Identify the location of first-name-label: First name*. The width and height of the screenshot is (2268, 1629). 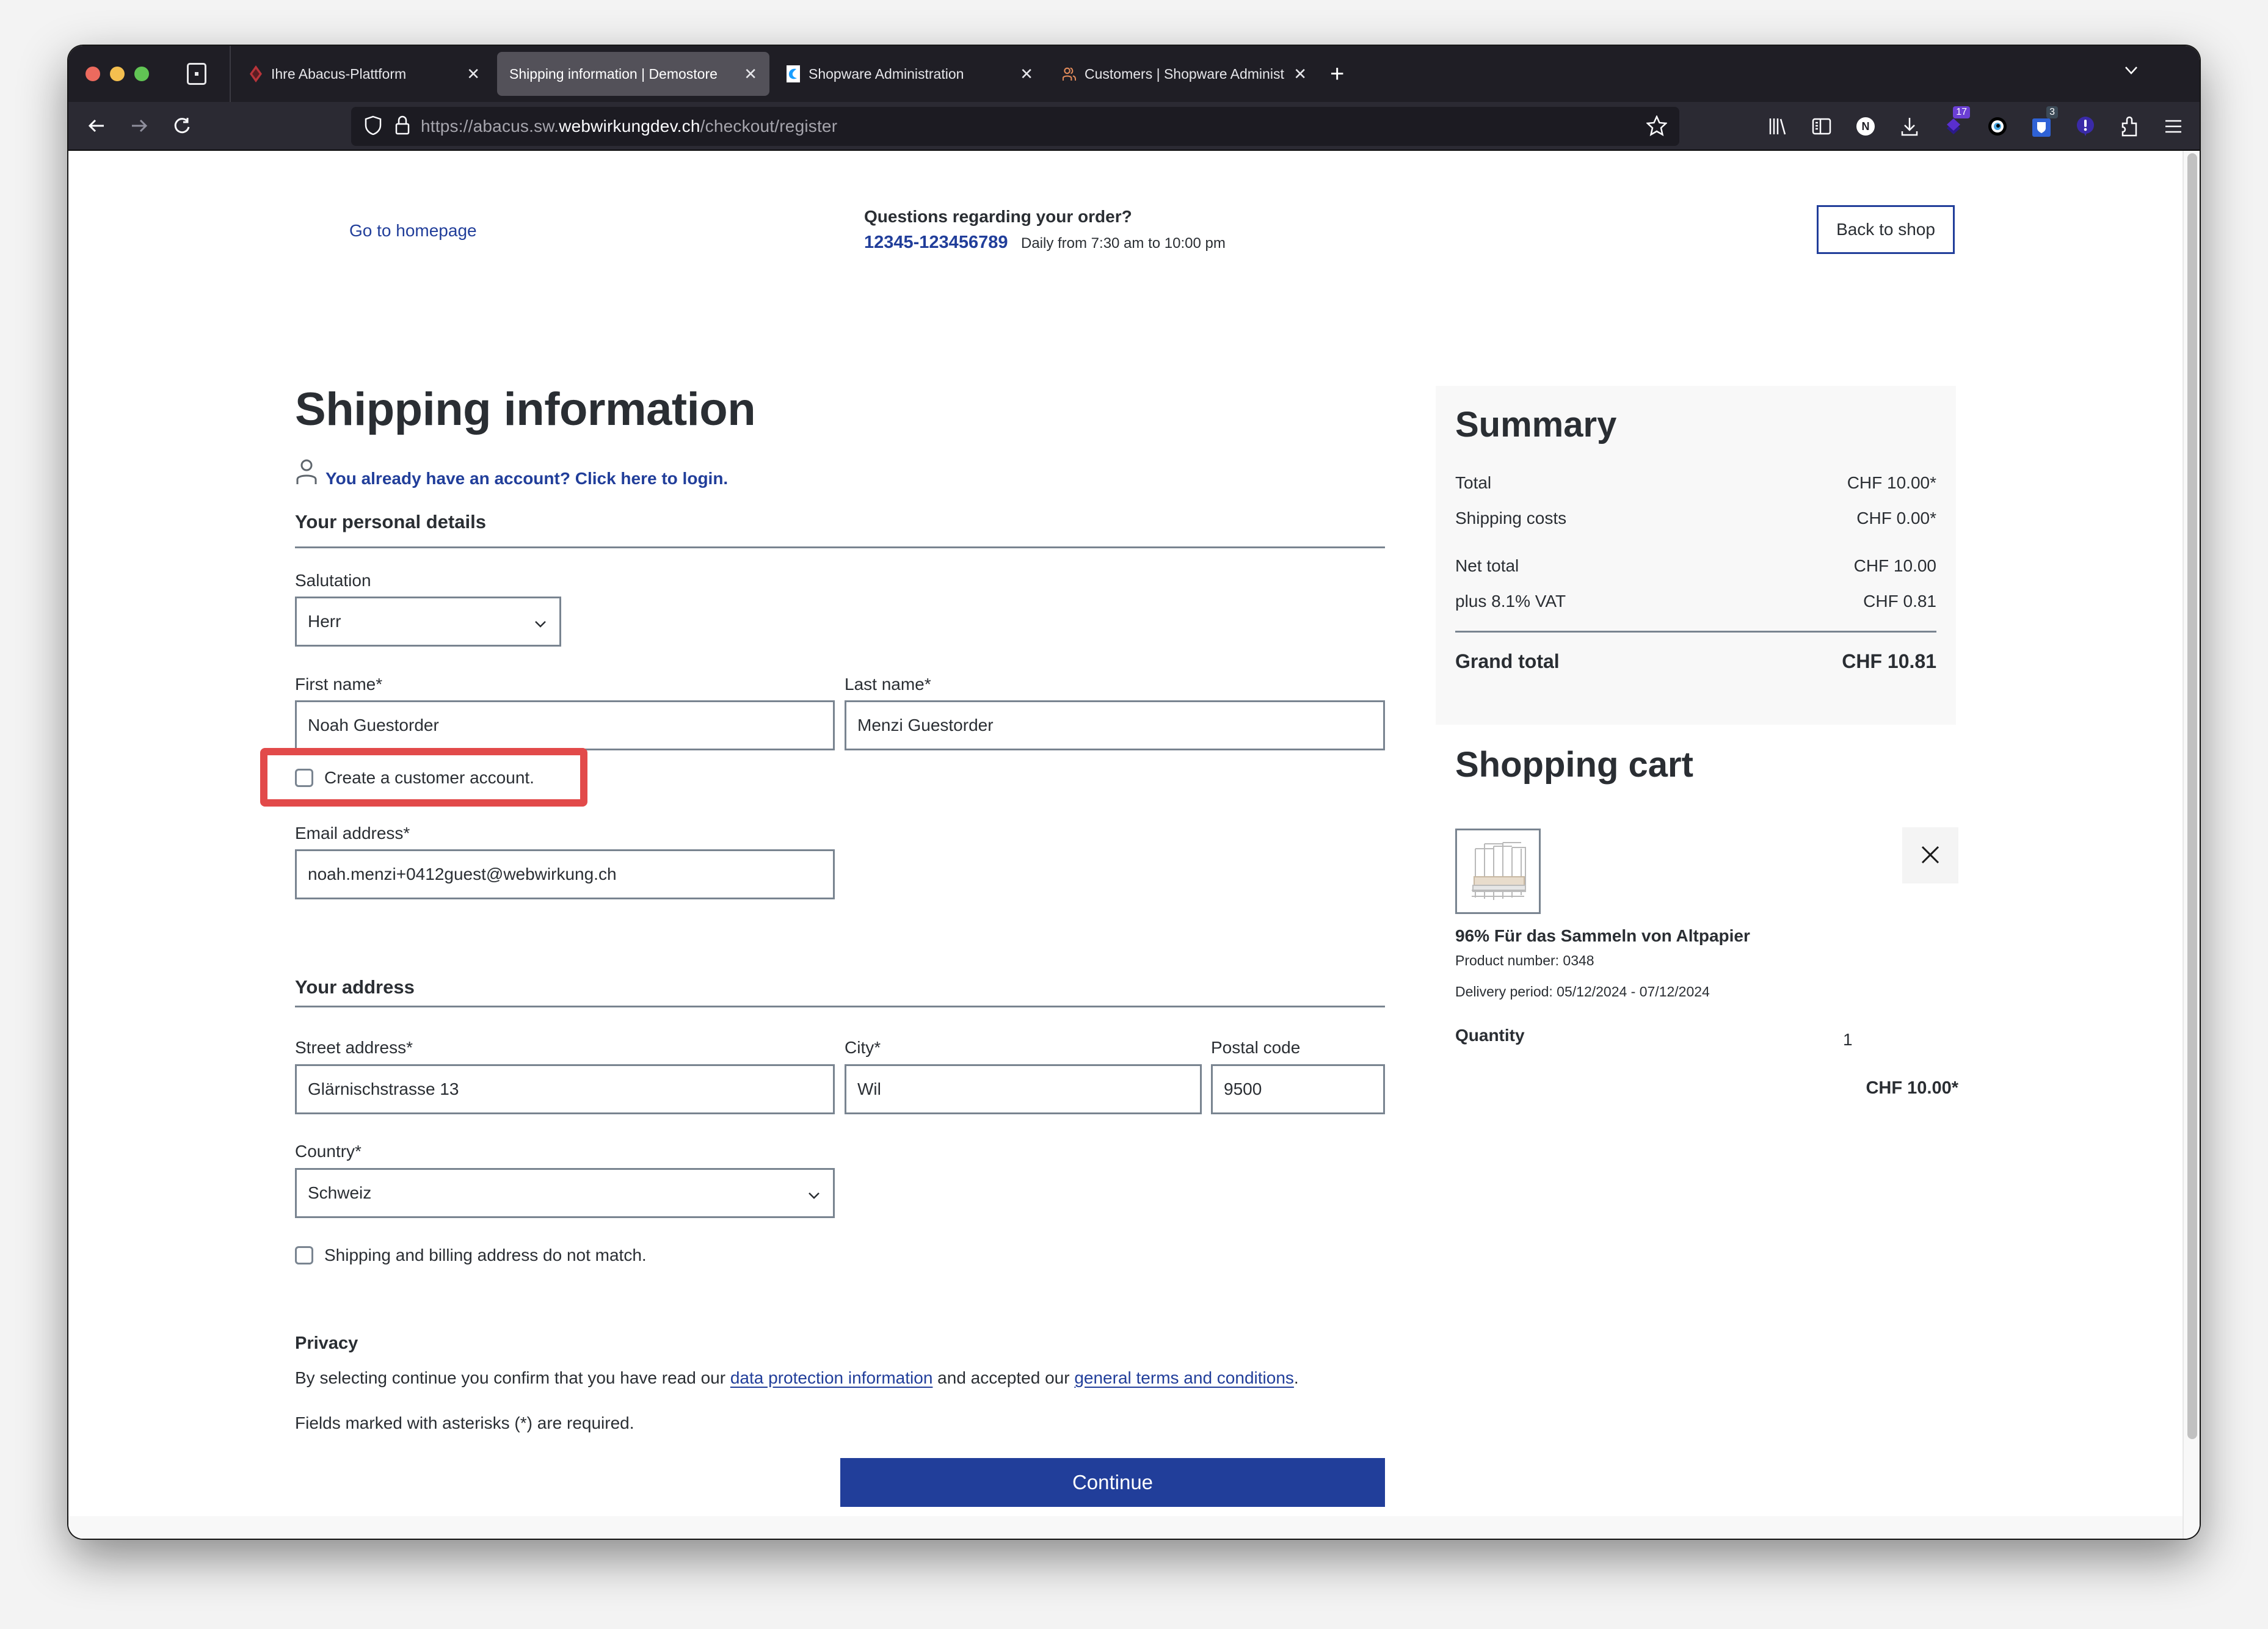
(339, 684).